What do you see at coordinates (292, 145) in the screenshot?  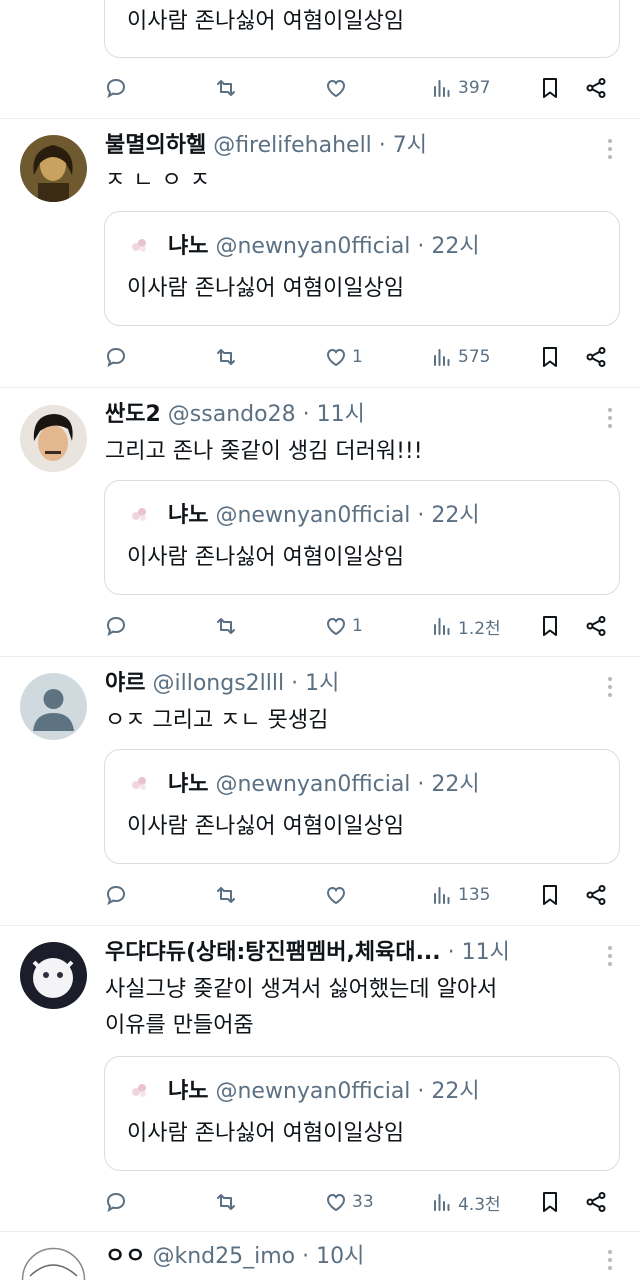 I see `user-handle: @firelifehahell` at bounding box center [292, 145].